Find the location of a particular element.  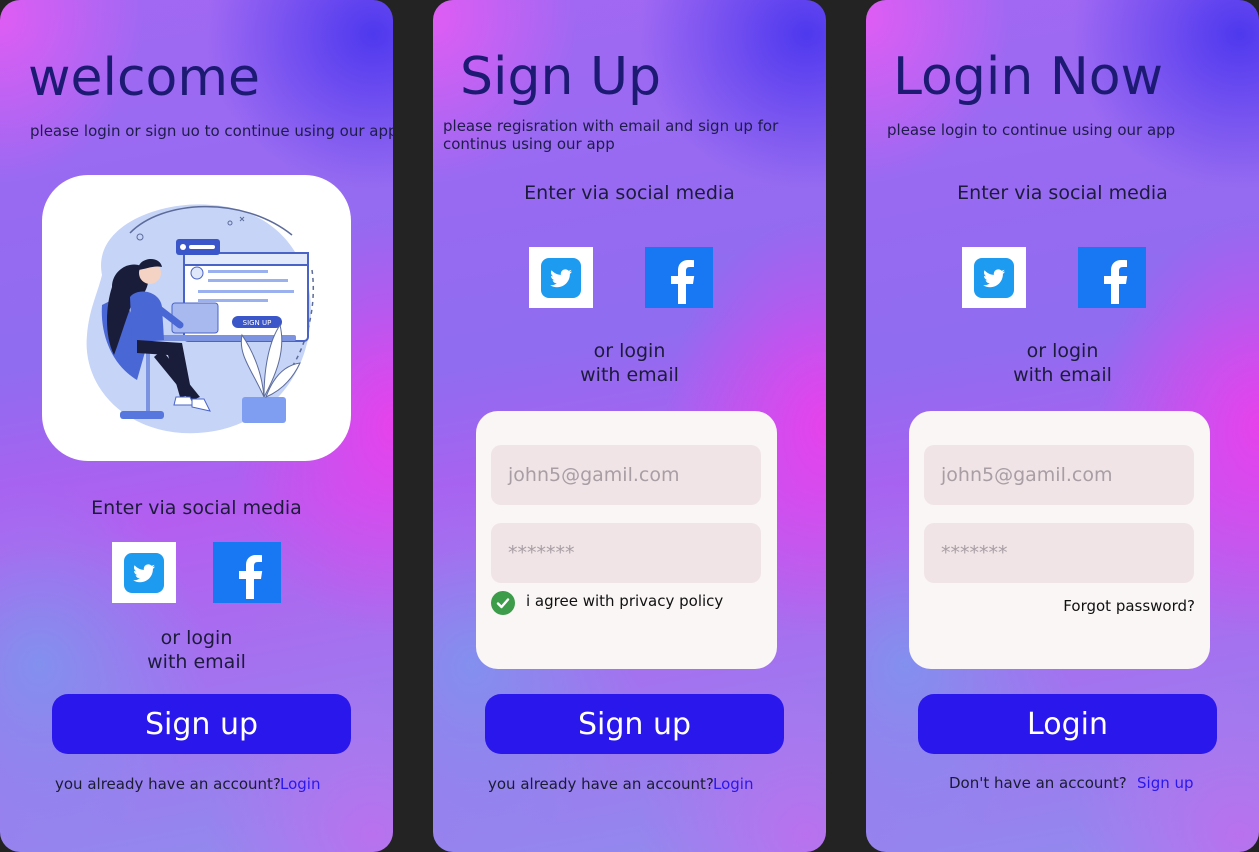

login-form-card: john5@gamil.com ******* Forgot password? is located at coordinates (1059, 540).